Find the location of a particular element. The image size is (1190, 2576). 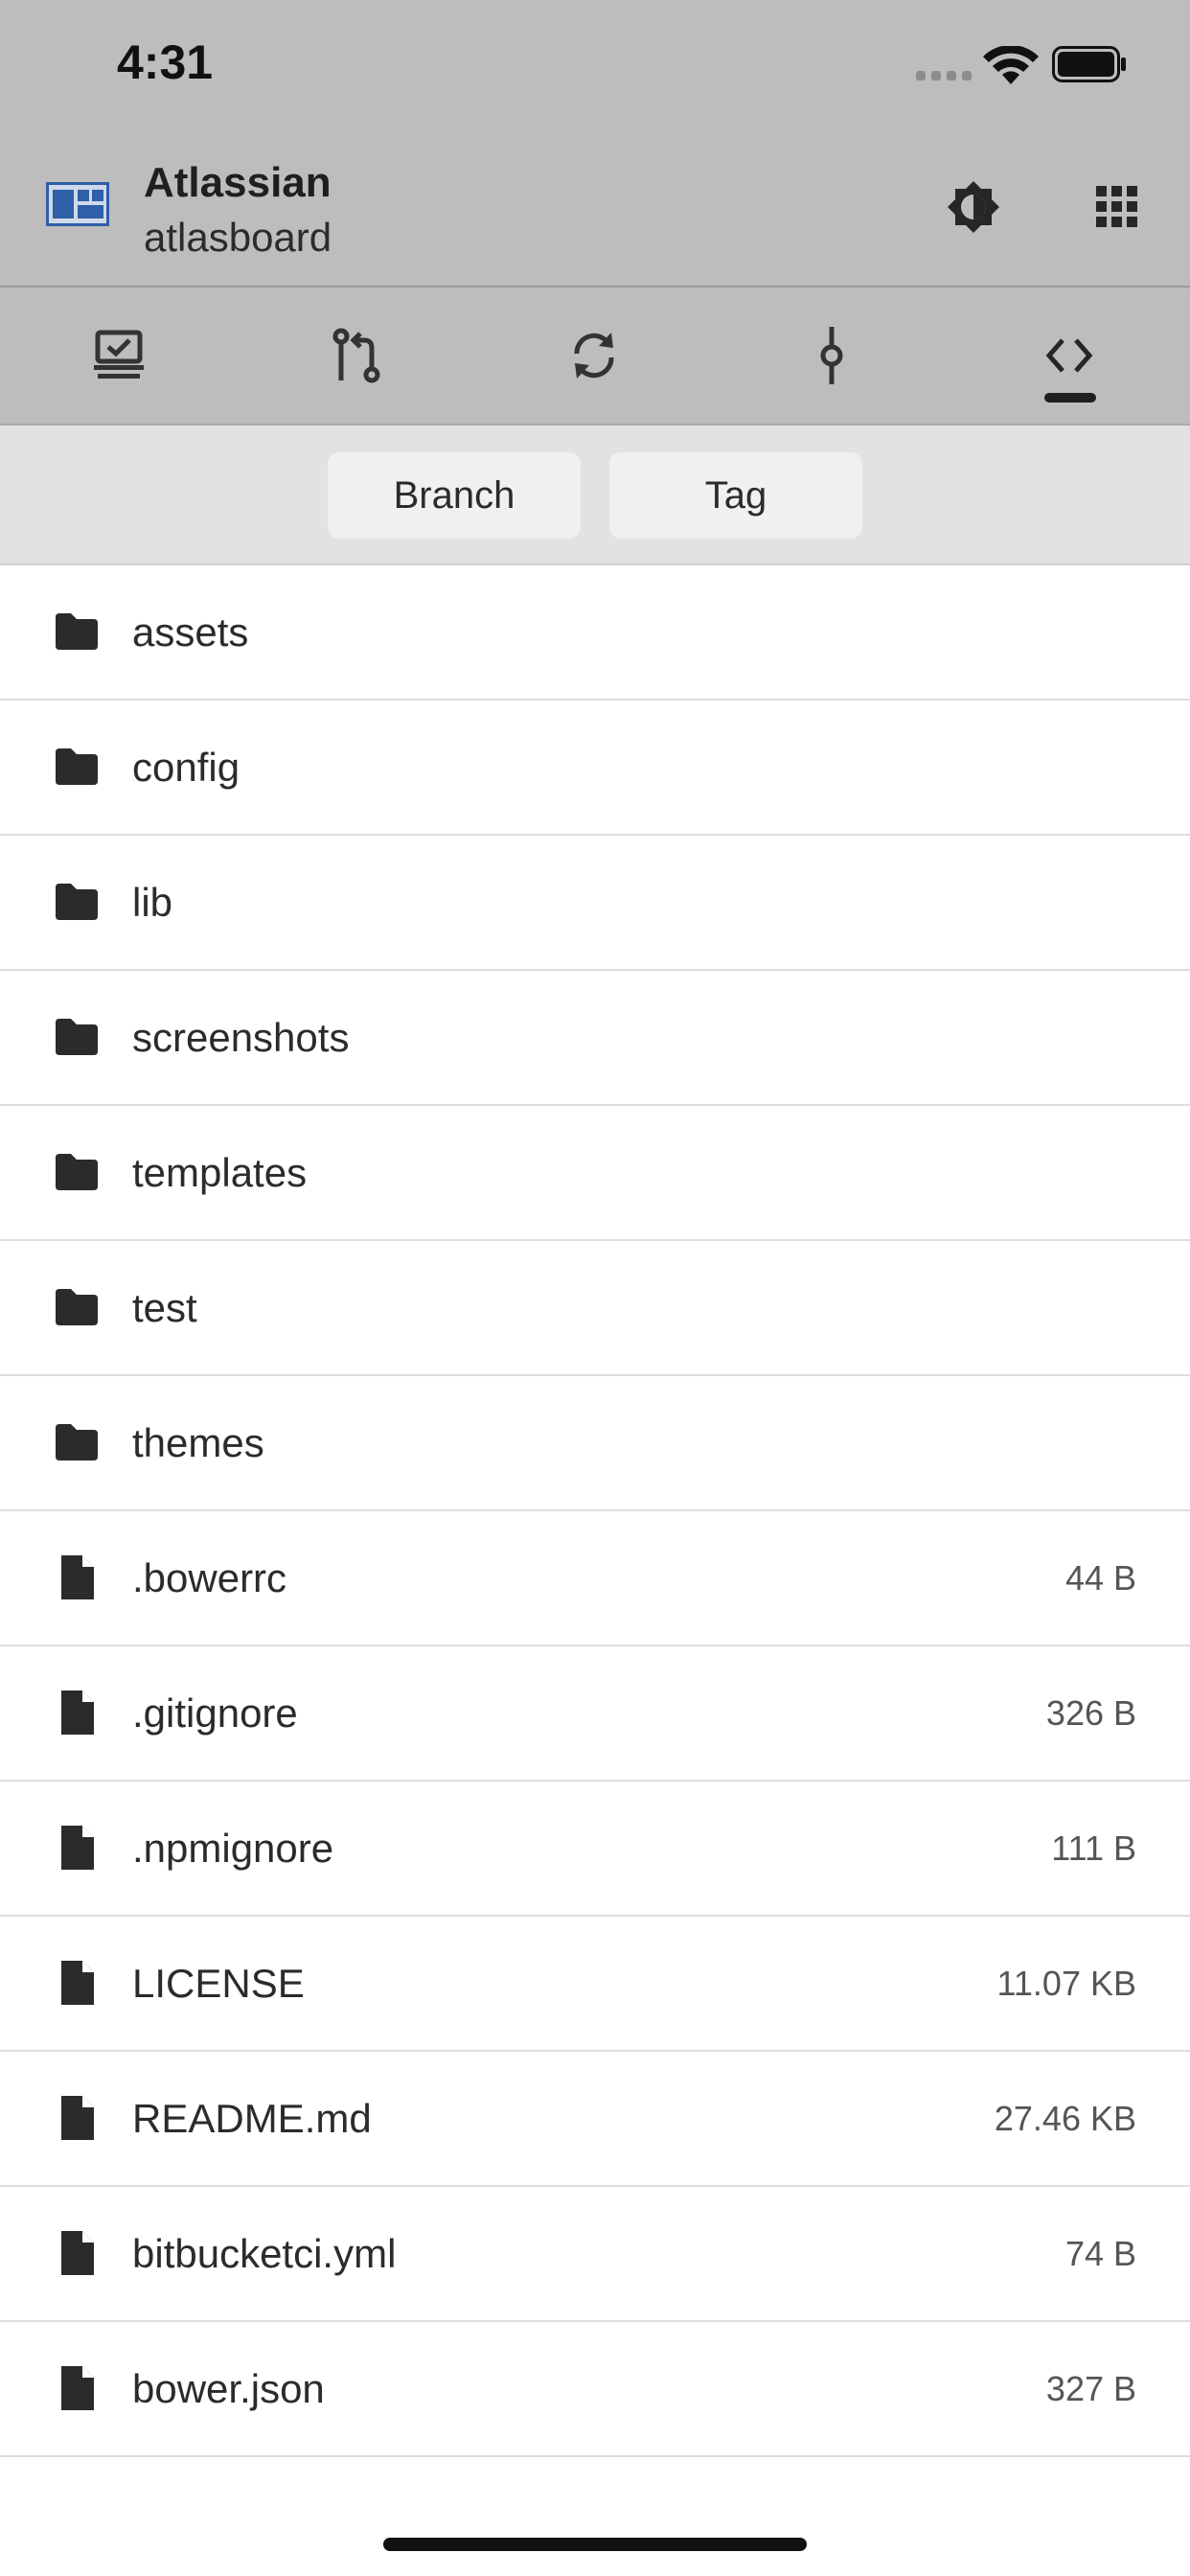

item-name: .bowerrc is located at coordinates (210, 1577).